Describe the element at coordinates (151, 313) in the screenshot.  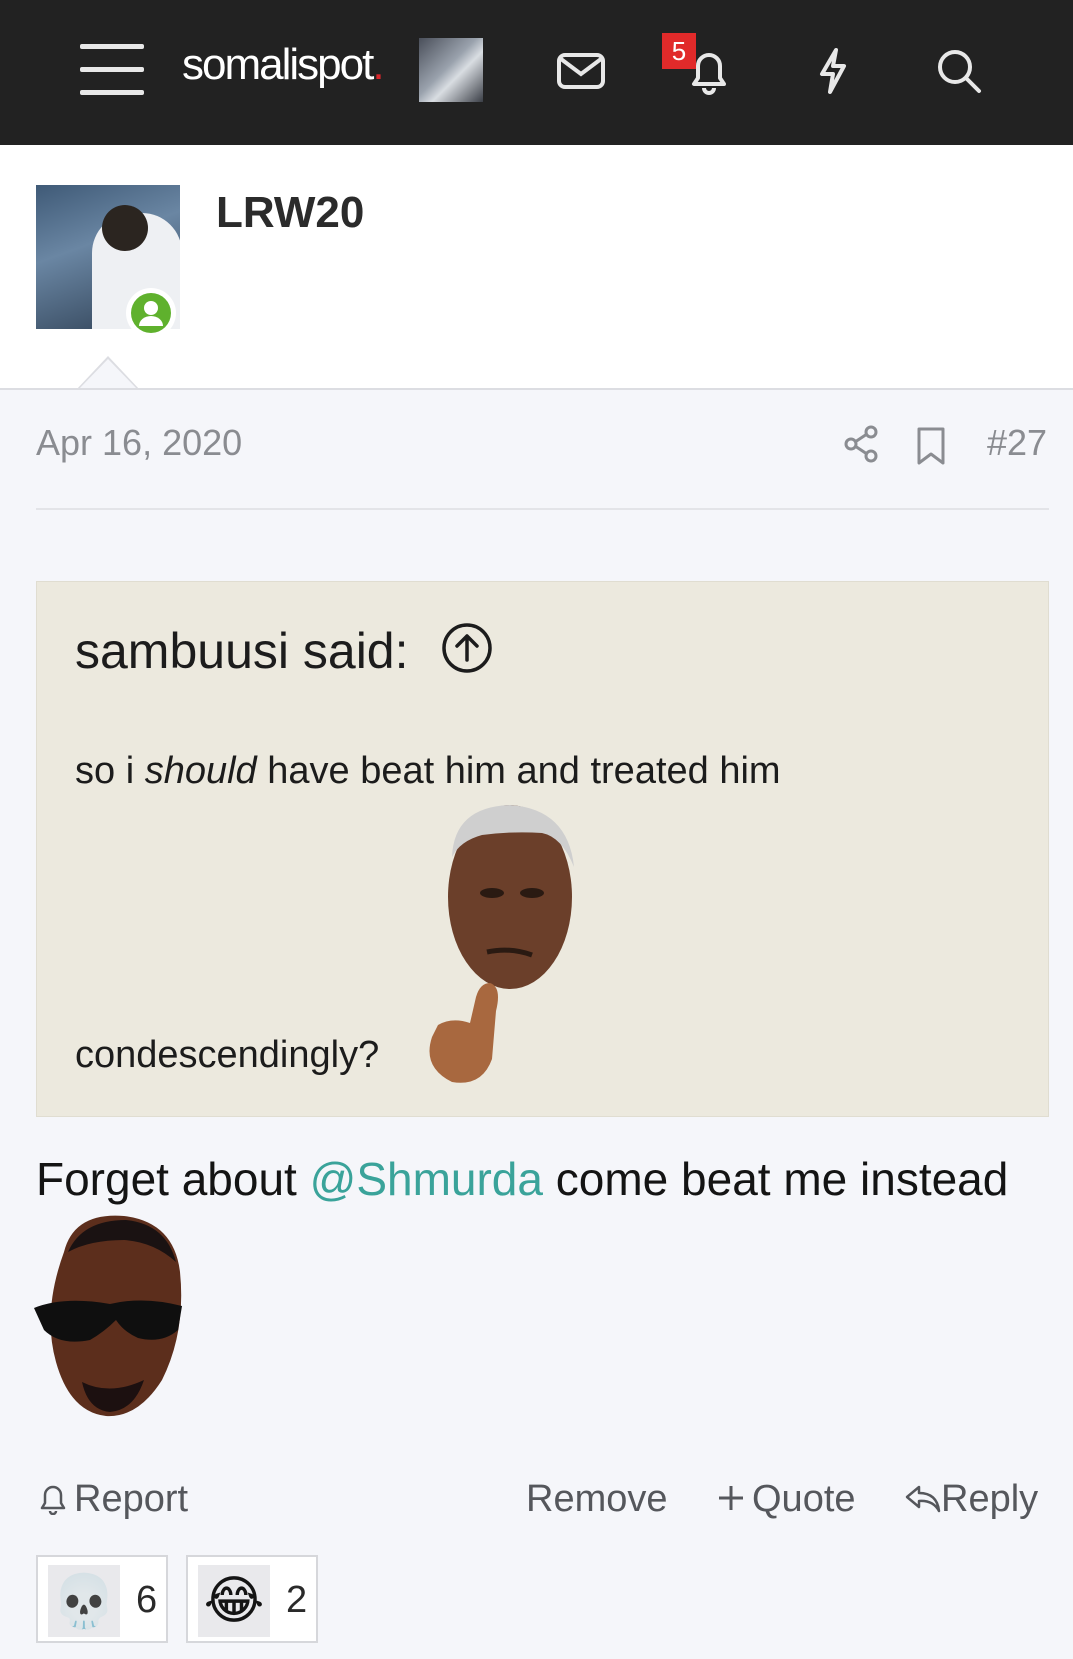
I see `online-status-icon` at that location.